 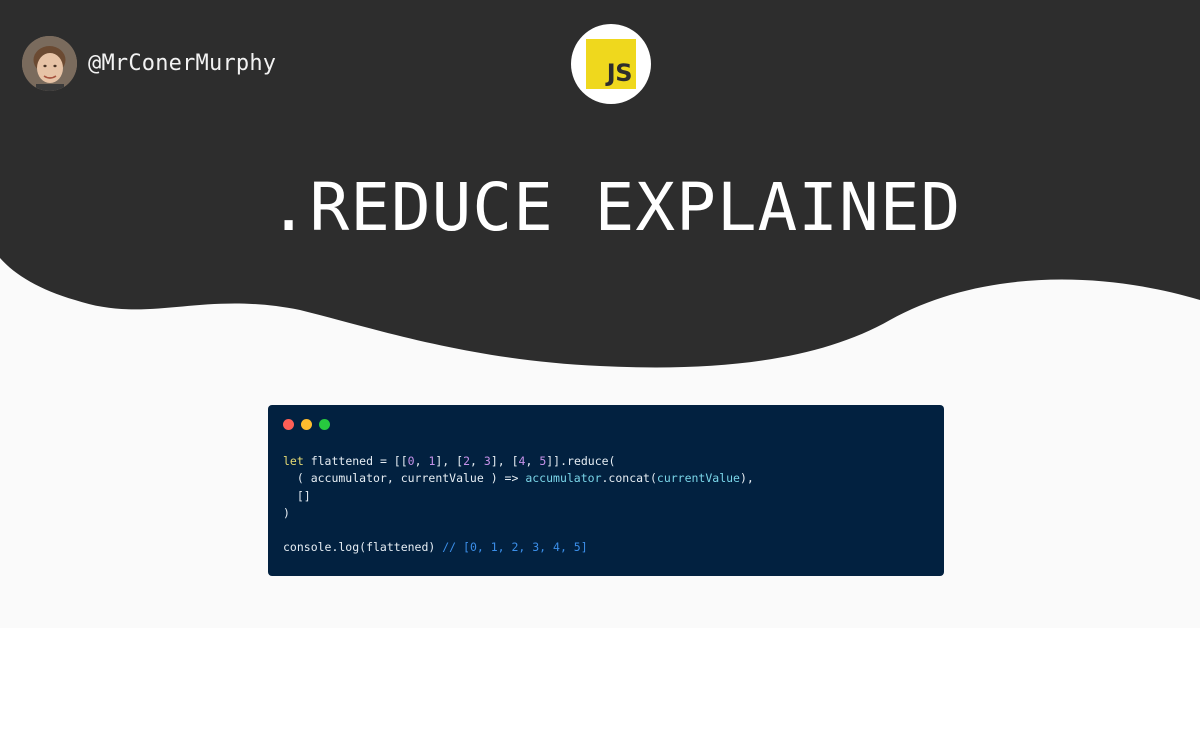 I want to click on code-token: [], so click(x=297, y=495).